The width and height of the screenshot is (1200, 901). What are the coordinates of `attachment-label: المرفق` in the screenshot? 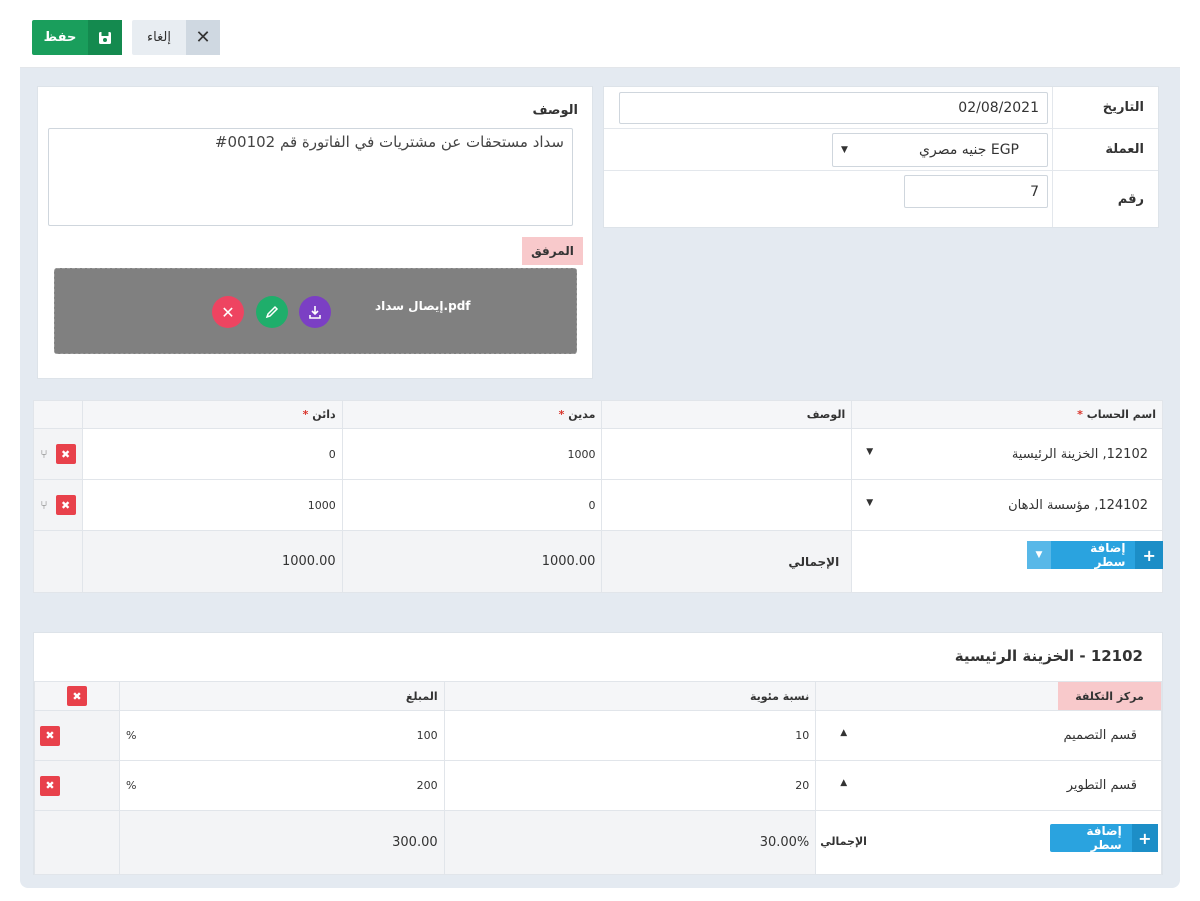 It's located at (552, 251).